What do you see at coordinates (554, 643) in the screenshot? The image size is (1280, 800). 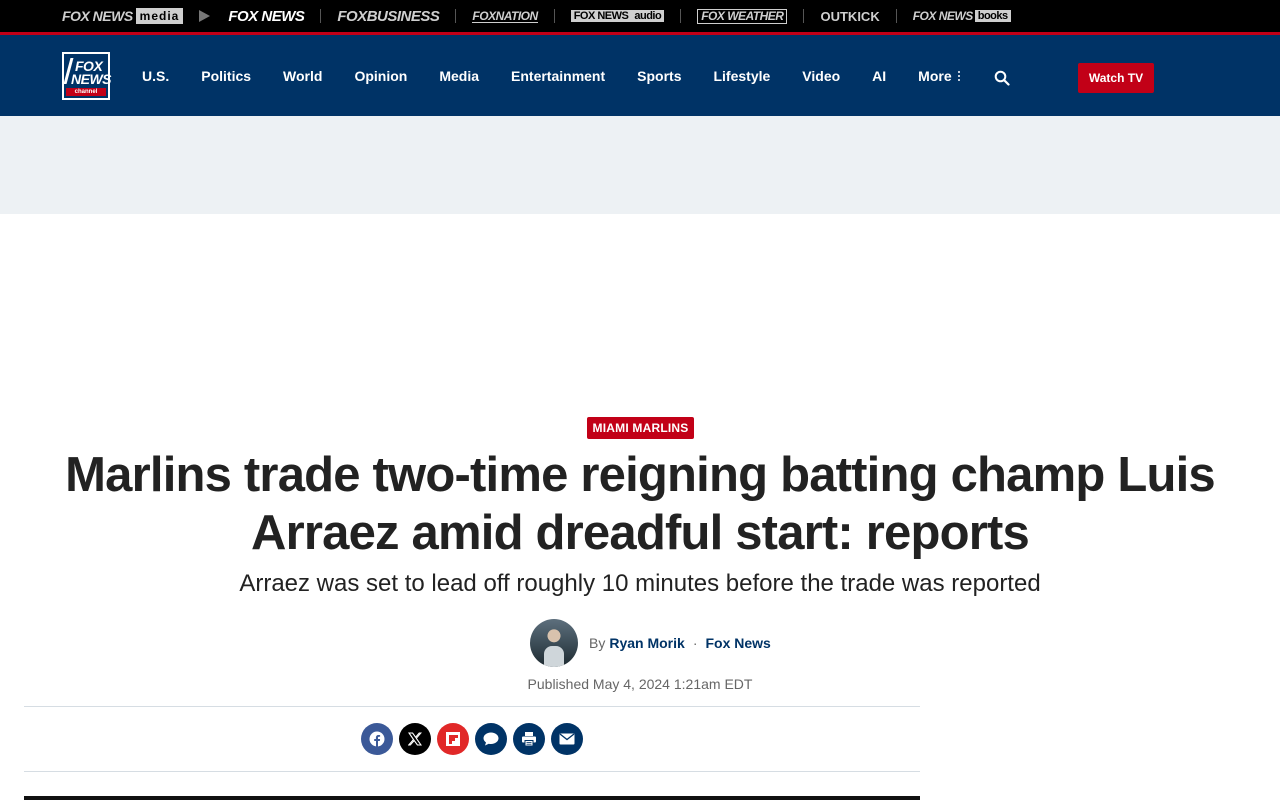 I see `author-avatar` at bounding box center [554, 643].